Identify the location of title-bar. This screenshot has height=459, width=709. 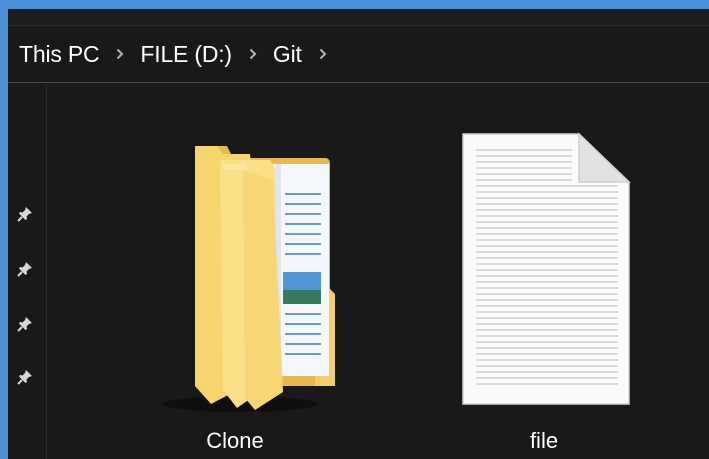
(358, 17).